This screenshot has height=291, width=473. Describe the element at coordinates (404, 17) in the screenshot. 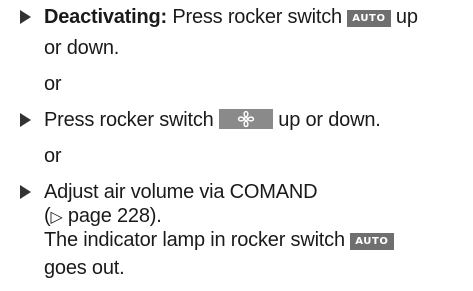

I see `instruction-text: up` at that location.